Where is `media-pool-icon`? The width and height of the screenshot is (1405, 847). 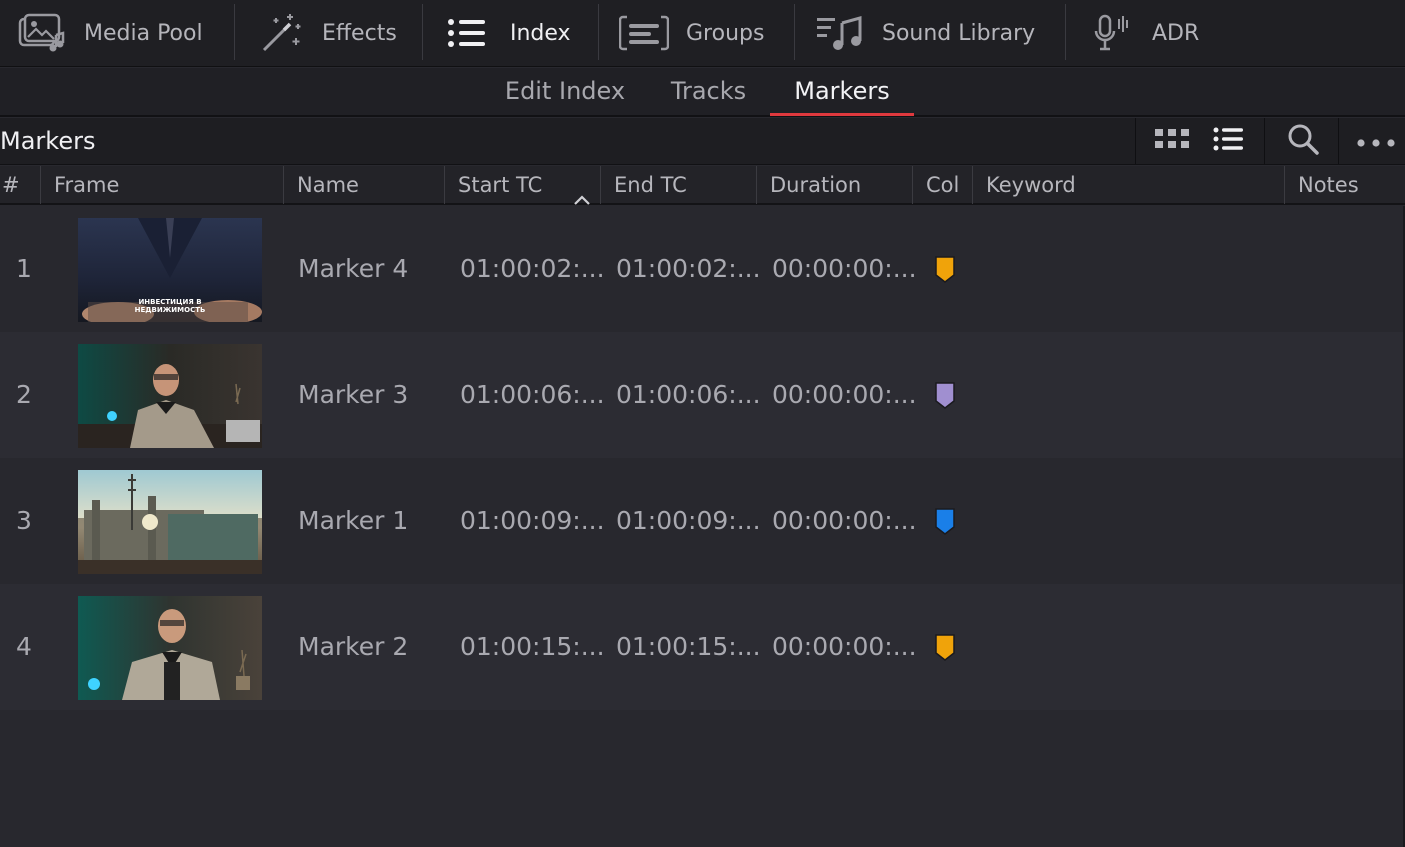 media-pool-icon is located at coordinates (42, 33).